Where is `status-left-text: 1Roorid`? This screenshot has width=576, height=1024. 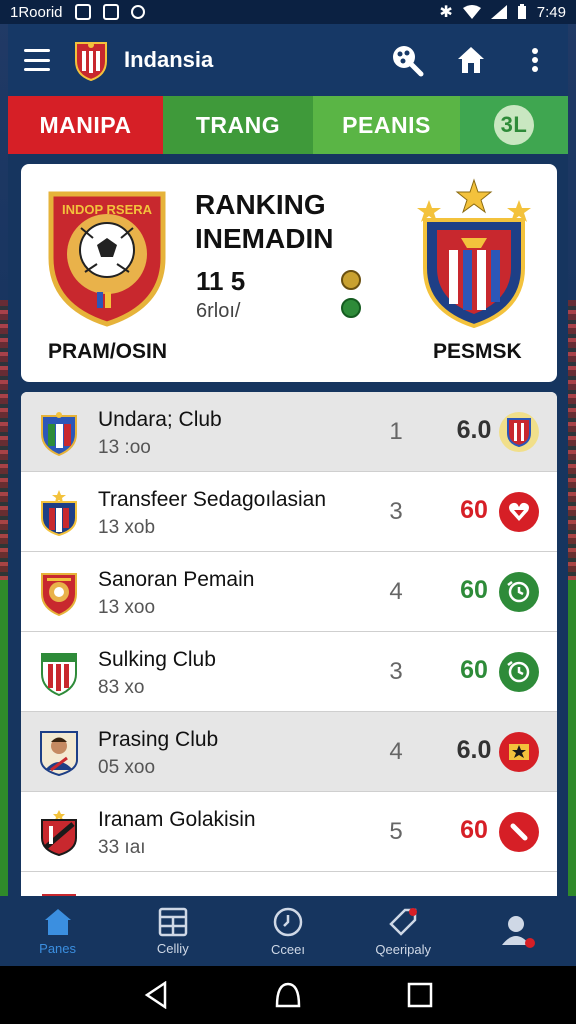 status-left-text: 1Roorid is located at coordinates (36, 12).